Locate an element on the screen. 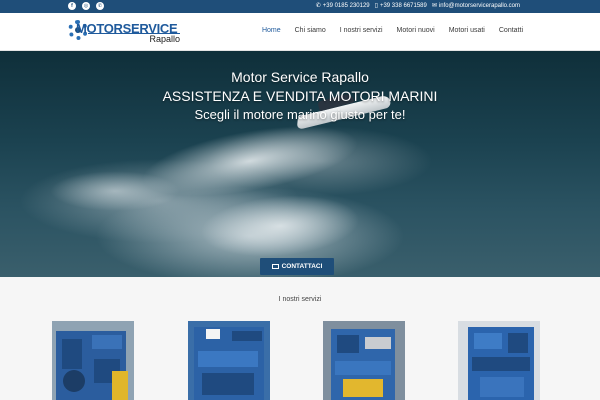 This screenshot has width=600, height=400. contattaci-button: CONTATTACI is located at coordinates (297, 266).